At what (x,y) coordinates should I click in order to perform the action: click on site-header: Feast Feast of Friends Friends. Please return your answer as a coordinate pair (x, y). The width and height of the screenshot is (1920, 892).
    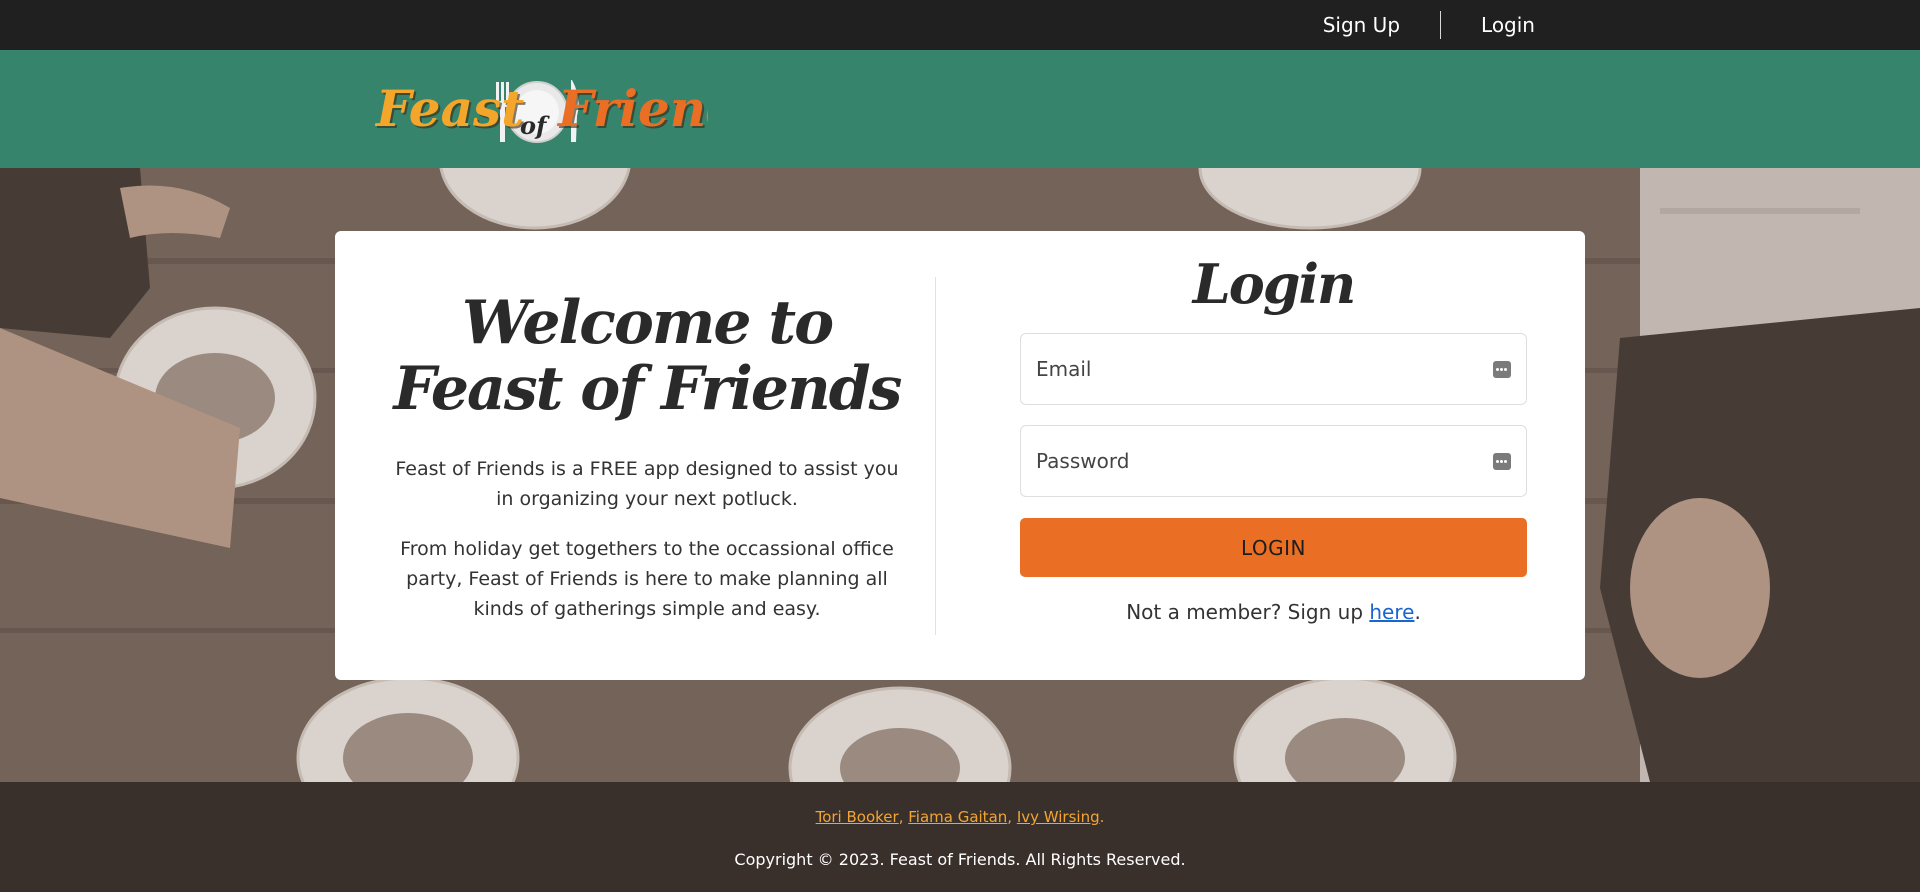
    Looking at the image, I should click on (960, 109).